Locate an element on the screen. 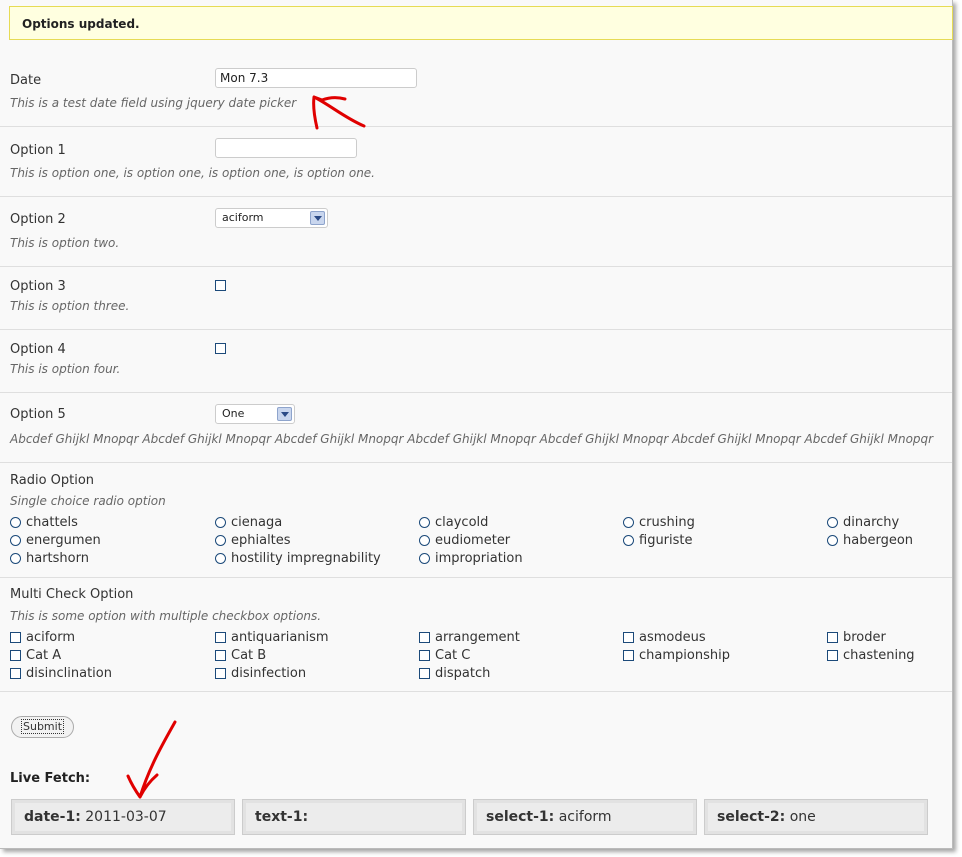 This screenshot has width=962, height=857. multicheck-option: antiquarianism is located at coordinates (272, 637).